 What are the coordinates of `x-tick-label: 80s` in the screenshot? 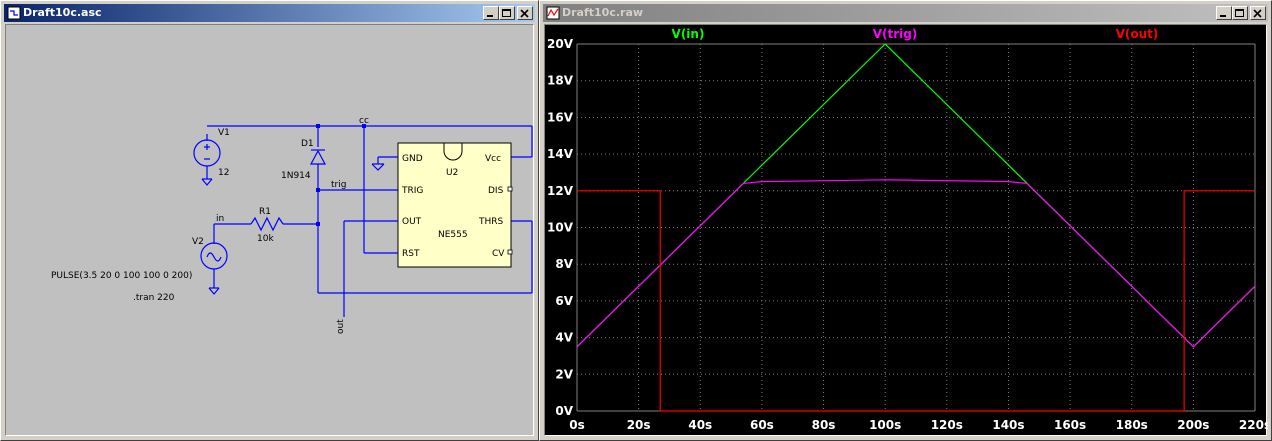 It's located at (824, 425).